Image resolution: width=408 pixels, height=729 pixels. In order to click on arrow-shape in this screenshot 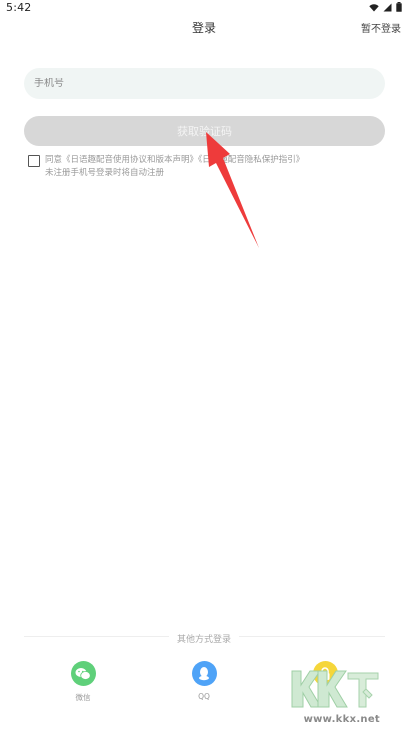, I will do `click(232, 190)`.